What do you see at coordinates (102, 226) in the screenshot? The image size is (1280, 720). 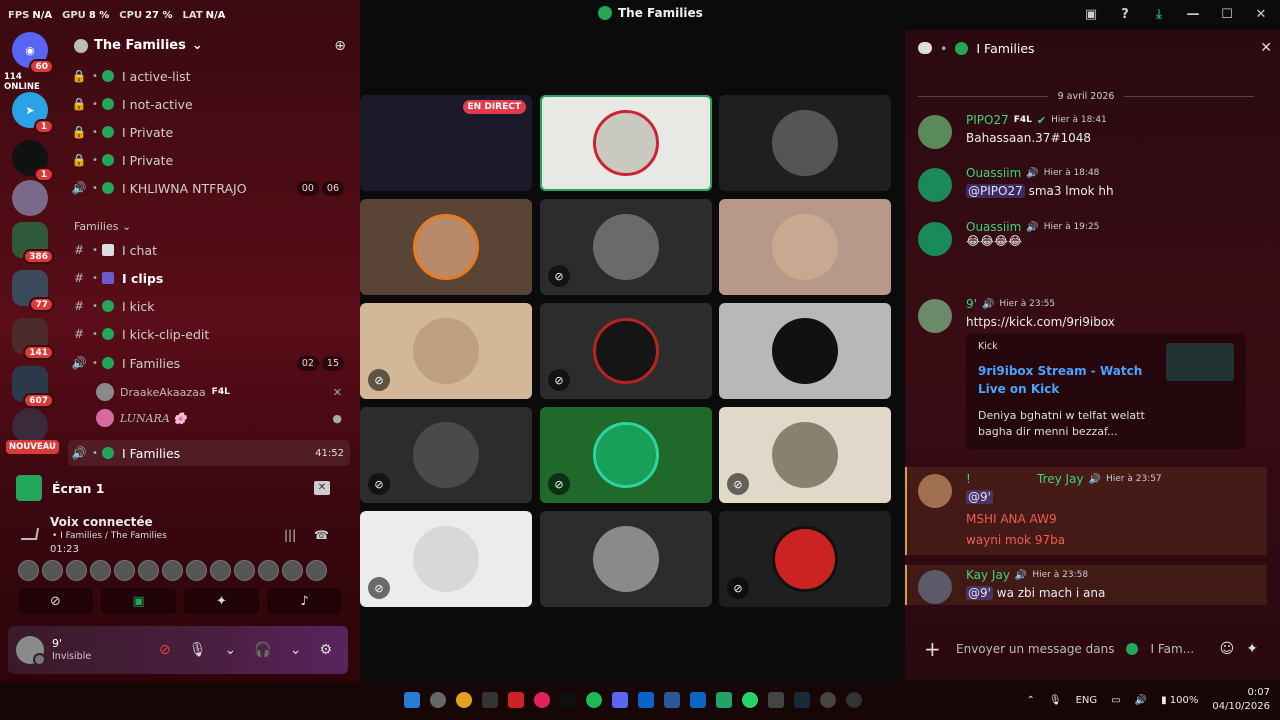 I see `category-families: Families ⌄` at bounding box center [102, 226].